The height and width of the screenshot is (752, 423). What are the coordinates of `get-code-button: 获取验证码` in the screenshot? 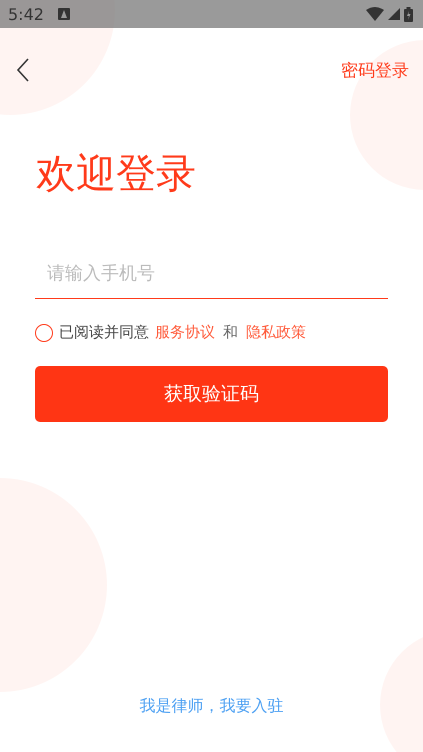 It's located at (211, 394).